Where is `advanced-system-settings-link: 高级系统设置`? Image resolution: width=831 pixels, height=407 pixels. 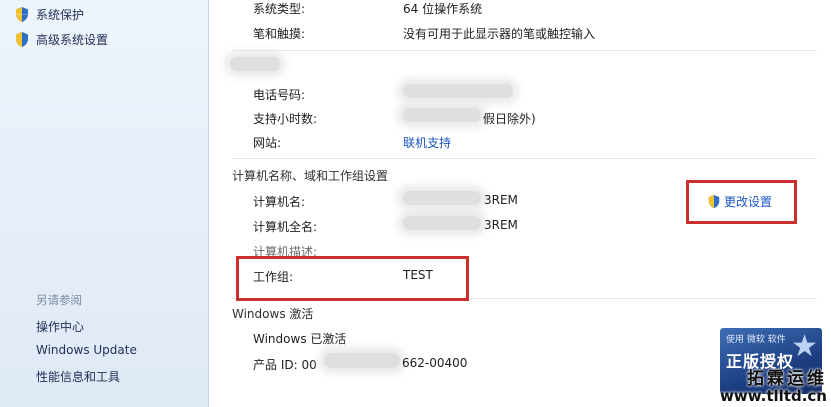 advanced-system-settings-link: 高级系统设置 is located at coordinates (61, 39).